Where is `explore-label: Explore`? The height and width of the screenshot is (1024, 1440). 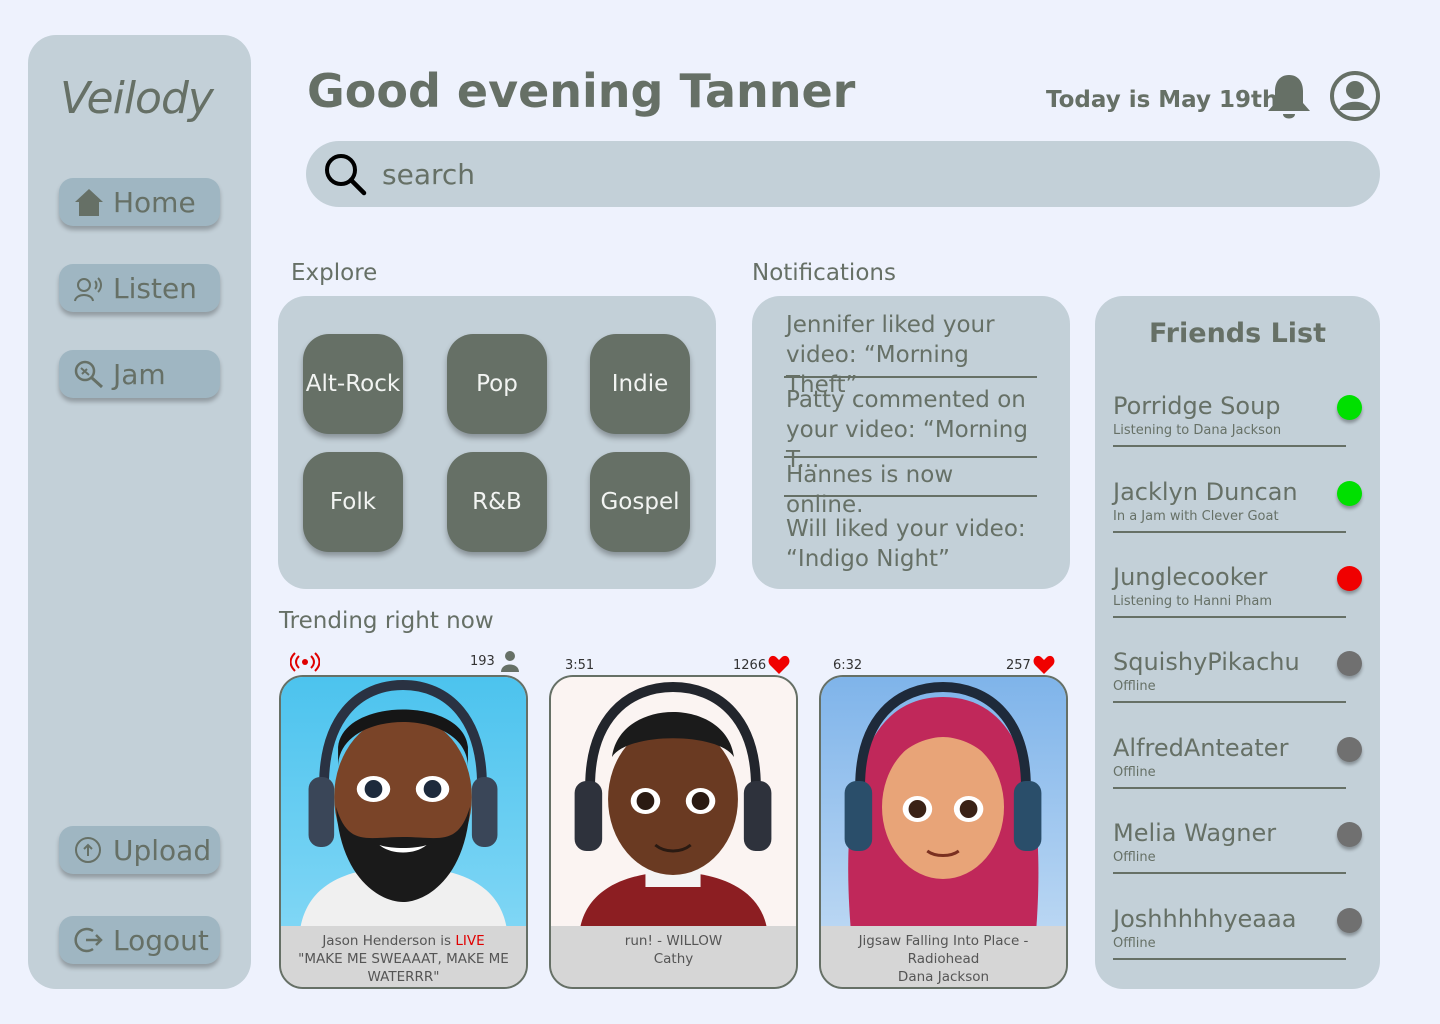
explore-label: Explore is located at coordinates (334, 273).